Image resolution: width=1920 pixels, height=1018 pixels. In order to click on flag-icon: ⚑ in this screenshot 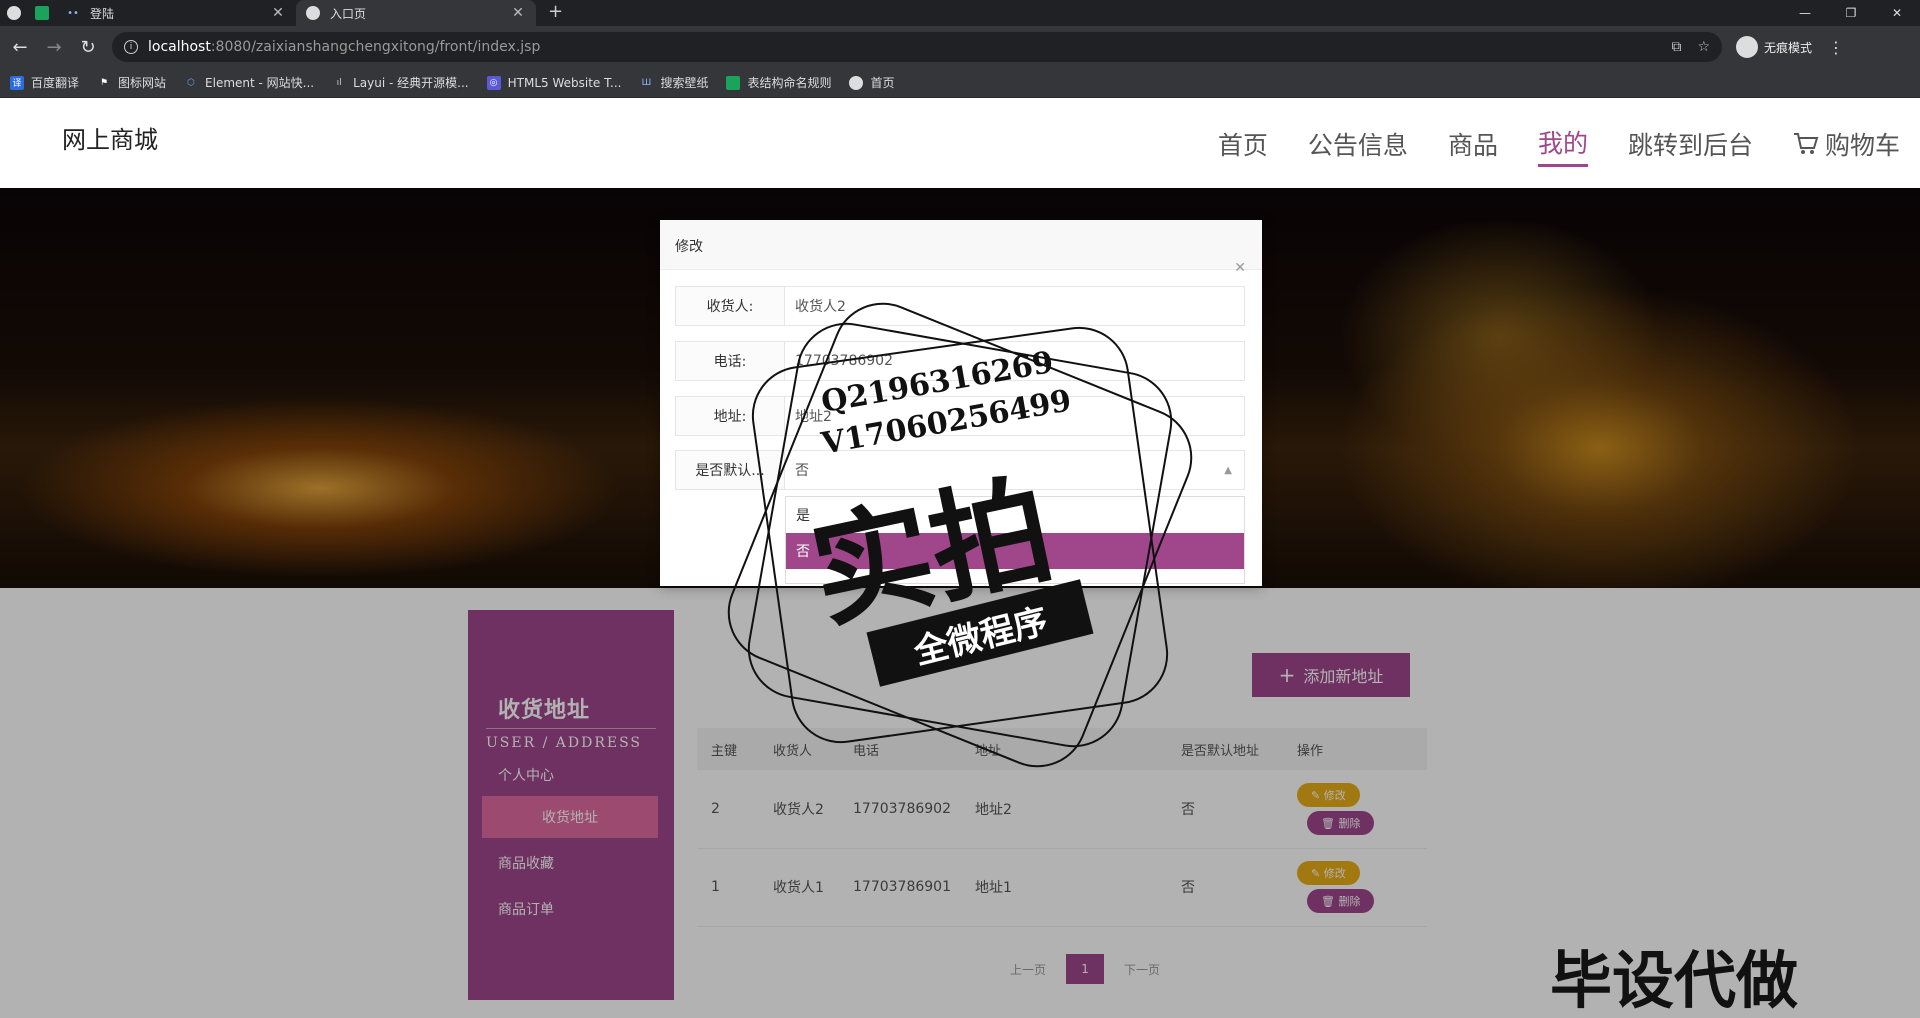, I will do `click(104, 82)`.